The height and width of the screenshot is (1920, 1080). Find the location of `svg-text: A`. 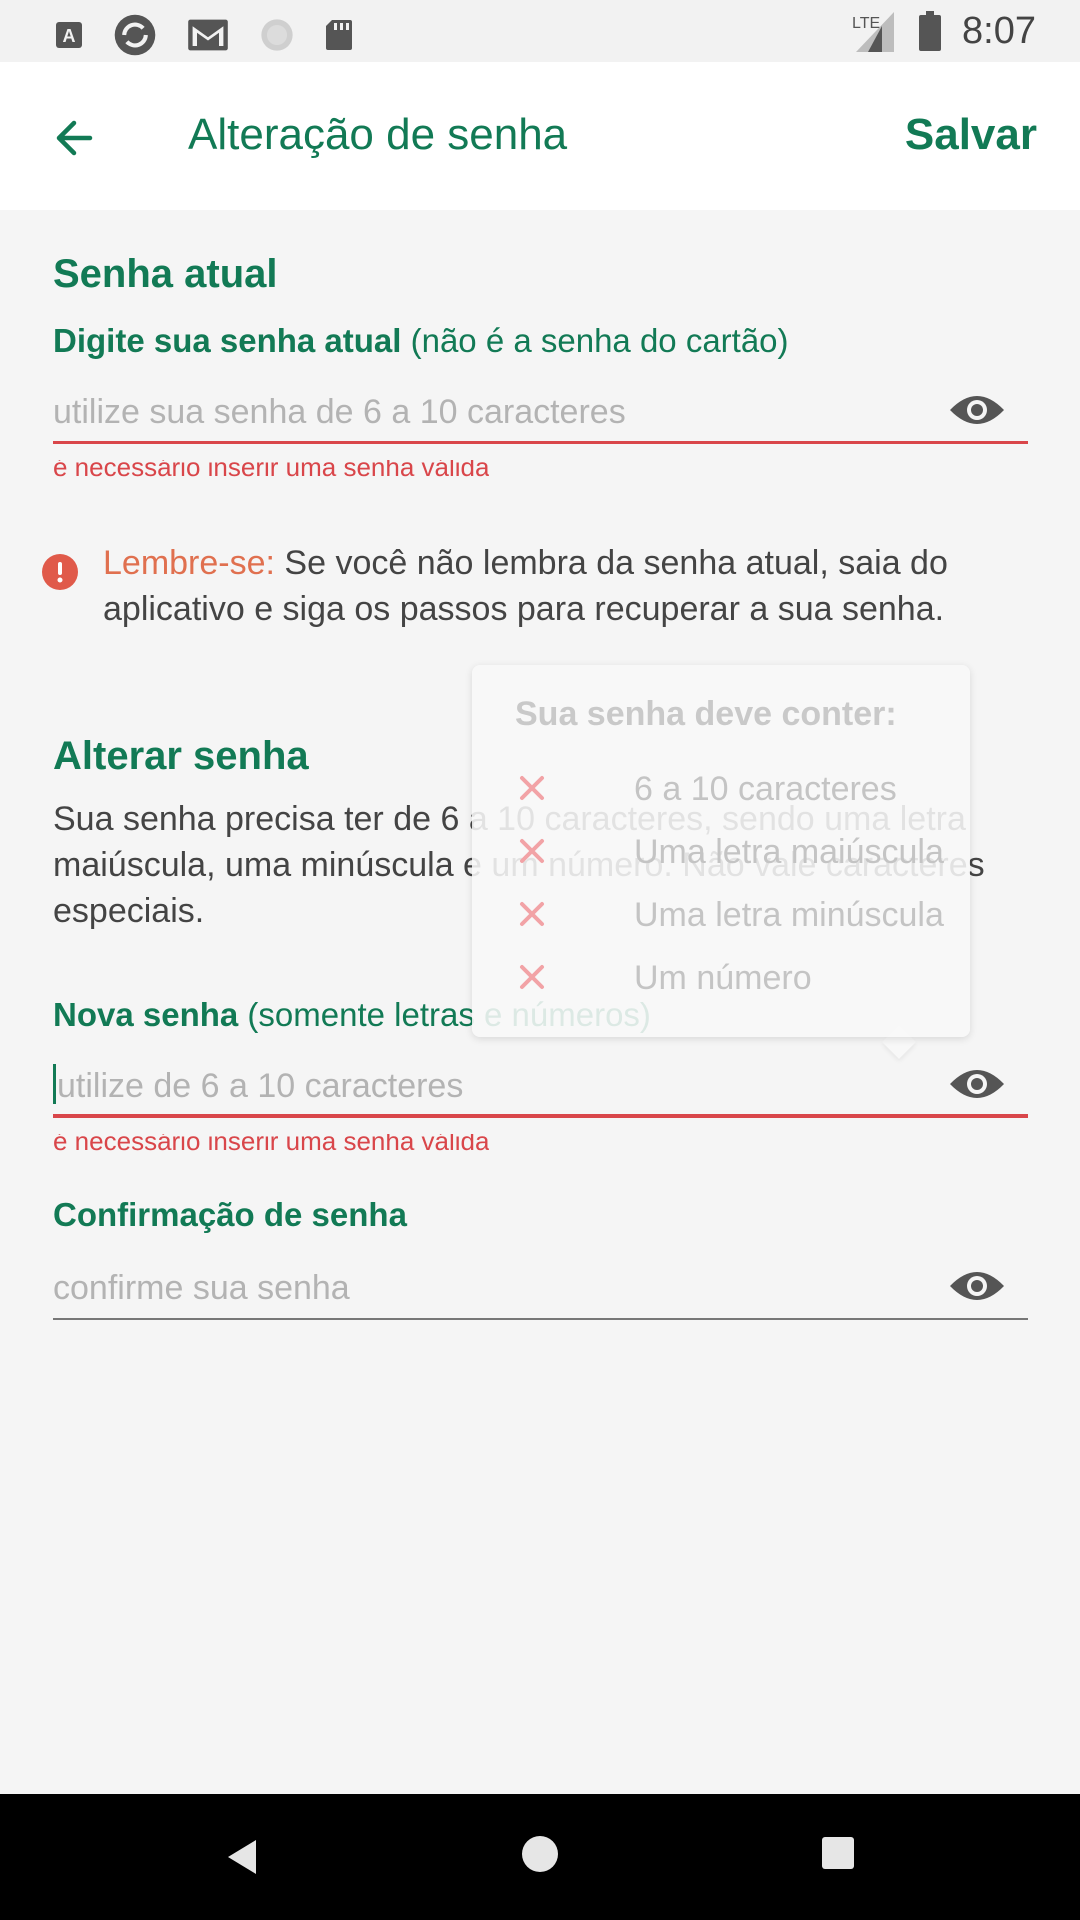

svg-text: A is located at coordinates (69, 36).